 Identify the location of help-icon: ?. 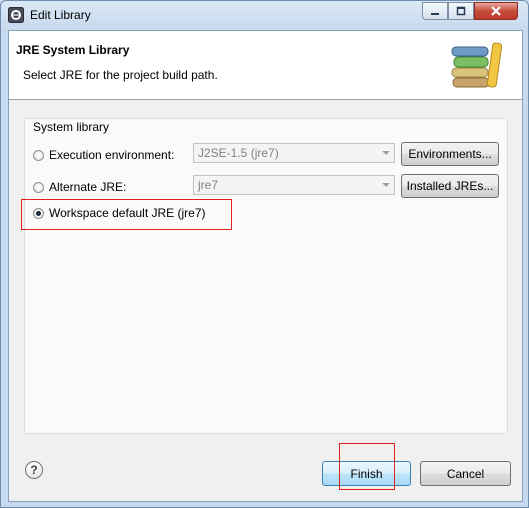
(34, 470).